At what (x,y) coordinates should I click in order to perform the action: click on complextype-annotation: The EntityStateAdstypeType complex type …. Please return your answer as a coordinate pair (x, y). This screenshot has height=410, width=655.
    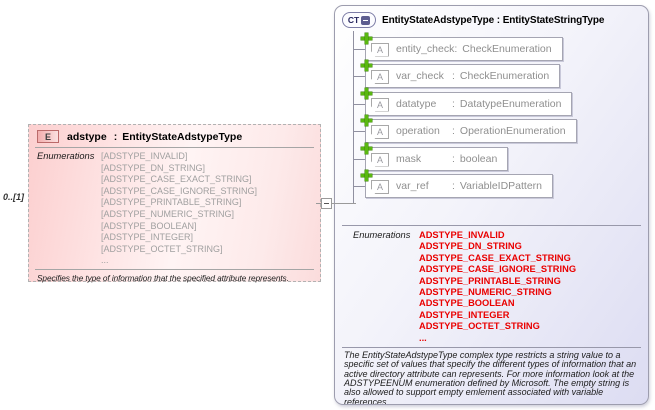
    Looking at the image, I should click on (491, 375).